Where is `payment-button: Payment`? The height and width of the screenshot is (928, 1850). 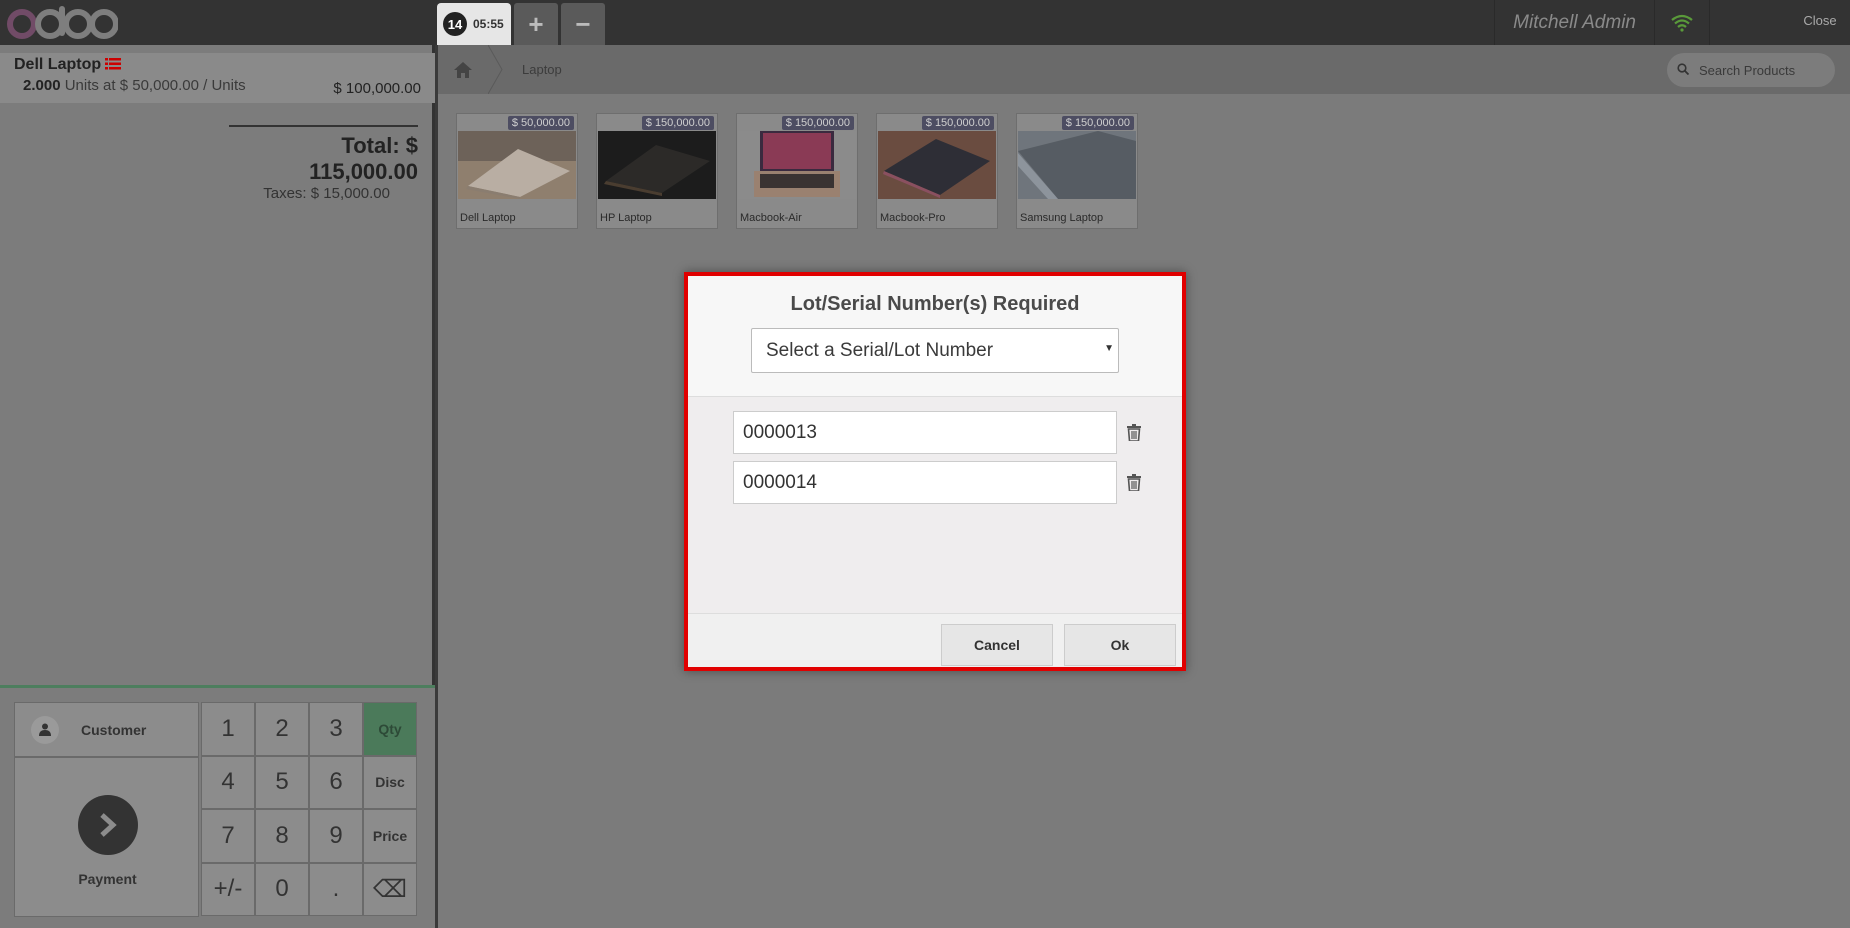 payment-button: Payment is located at coordinates (106, 837).